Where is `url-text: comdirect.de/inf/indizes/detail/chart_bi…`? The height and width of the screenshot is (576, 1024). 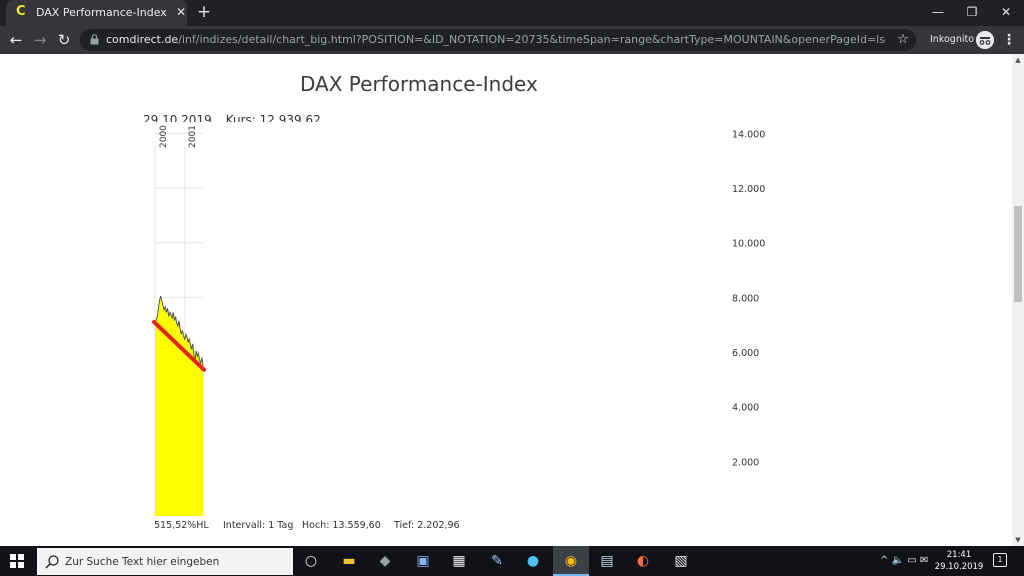
url-text: comdirect.de/inf/indizes/detail/chart_bi… is located at coordinates (496, 40).